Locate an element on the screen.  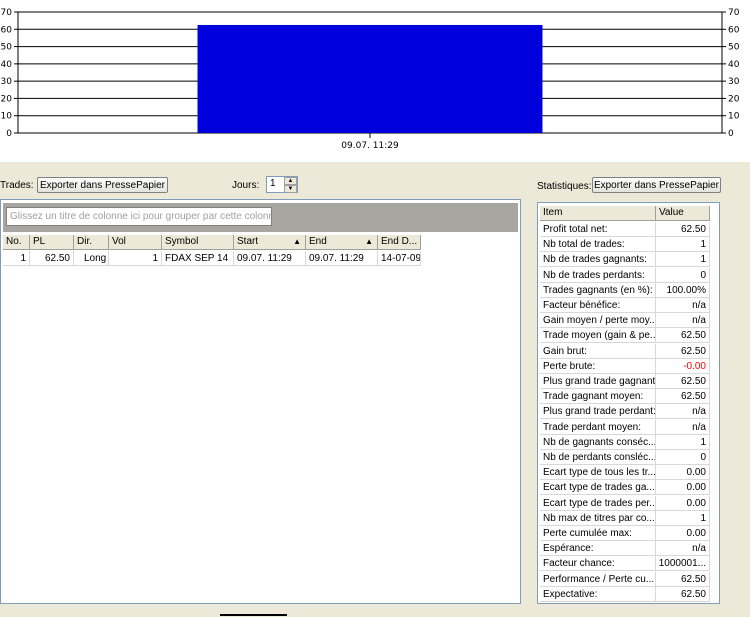
stats-row: Expectative: 62.50 is located at coordinates (625, 594).